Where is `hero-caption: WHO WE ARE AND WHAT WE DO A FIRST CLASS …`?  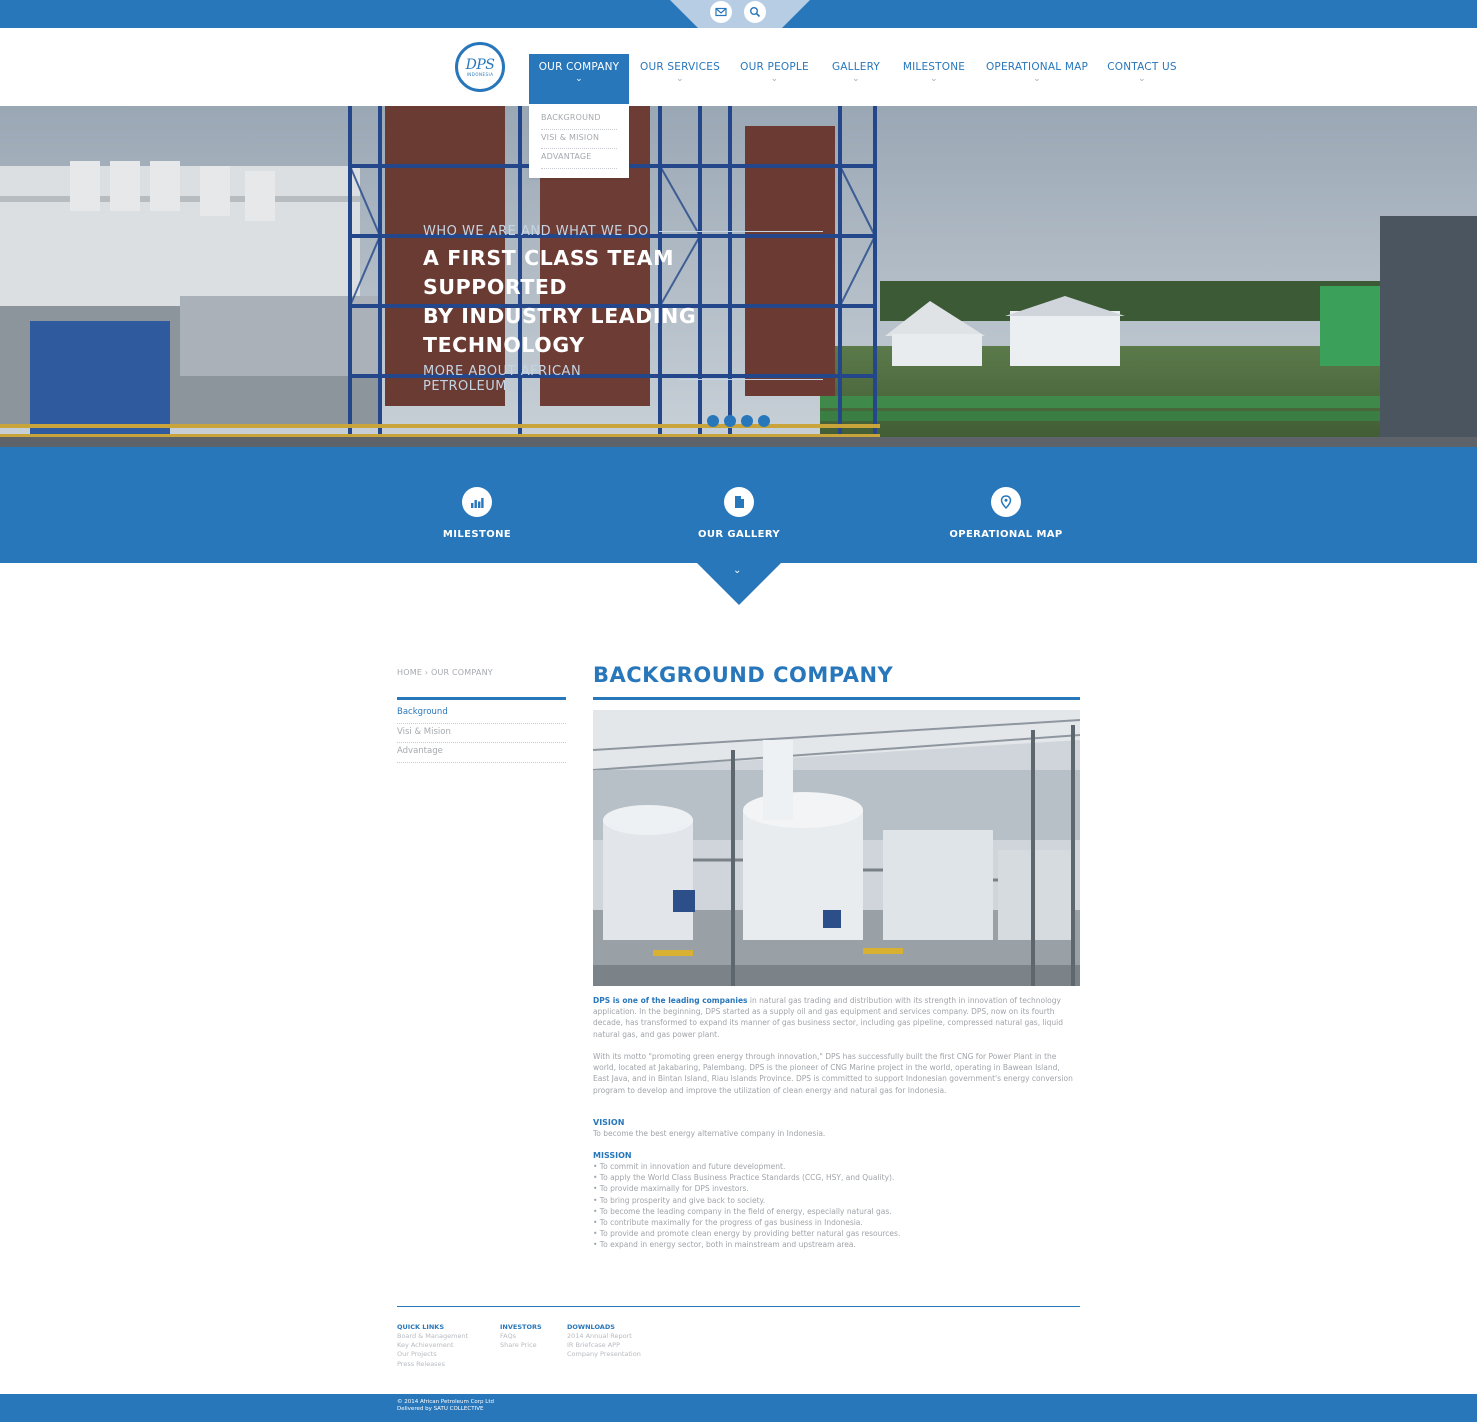
hero-caption: WHO WE ARE AND WHAT WE DO A FIRST CLASS … is located at coordinates (623, 308).